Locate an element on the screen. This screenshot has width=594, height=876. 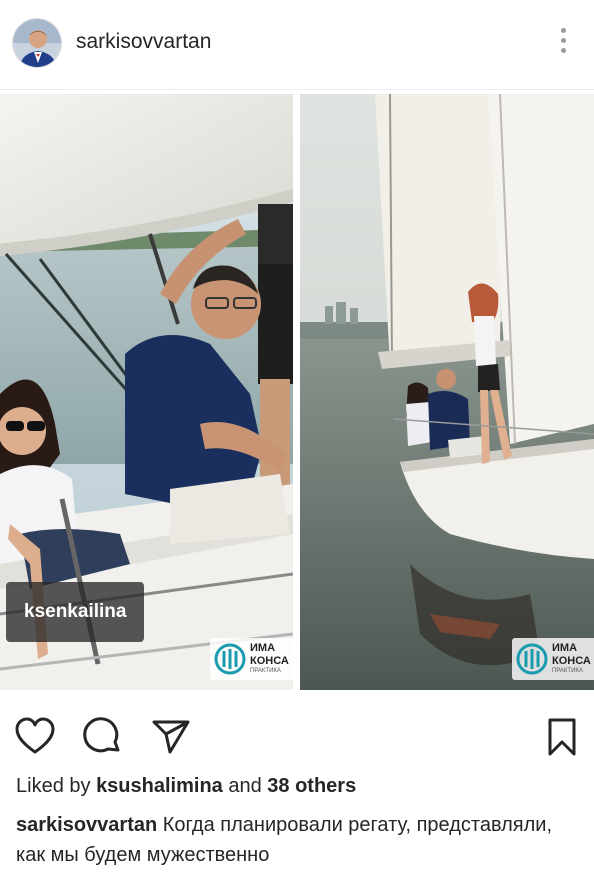
watermark-right: ИМА КОНСА ПРАКТИКА is located at coordinates (553, 659).